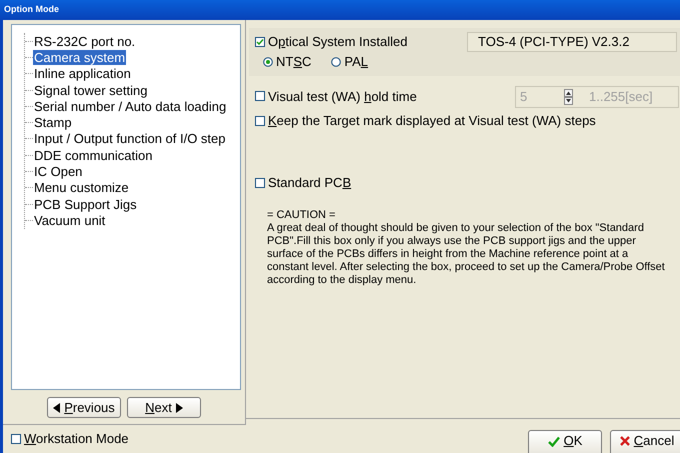  What do you see at coordinates (554, 441) in the screenshot?
I see `check-icon` at bounding box center [554, 441].